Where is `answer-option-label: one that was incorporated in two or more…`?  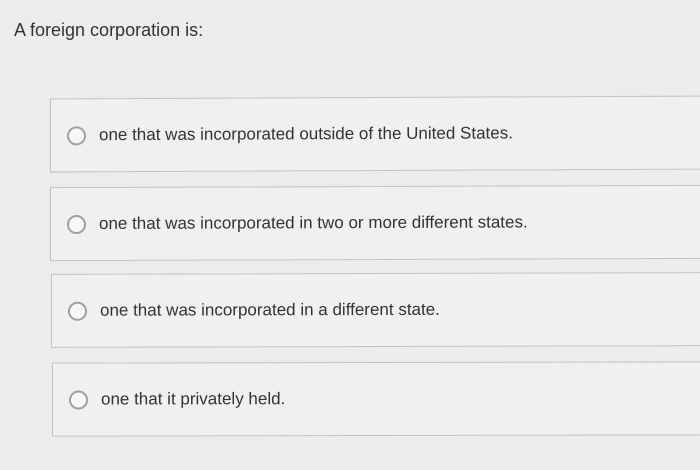 answer-option-label: one that was incorporated in two or more… is located at coordinates (313, 222).